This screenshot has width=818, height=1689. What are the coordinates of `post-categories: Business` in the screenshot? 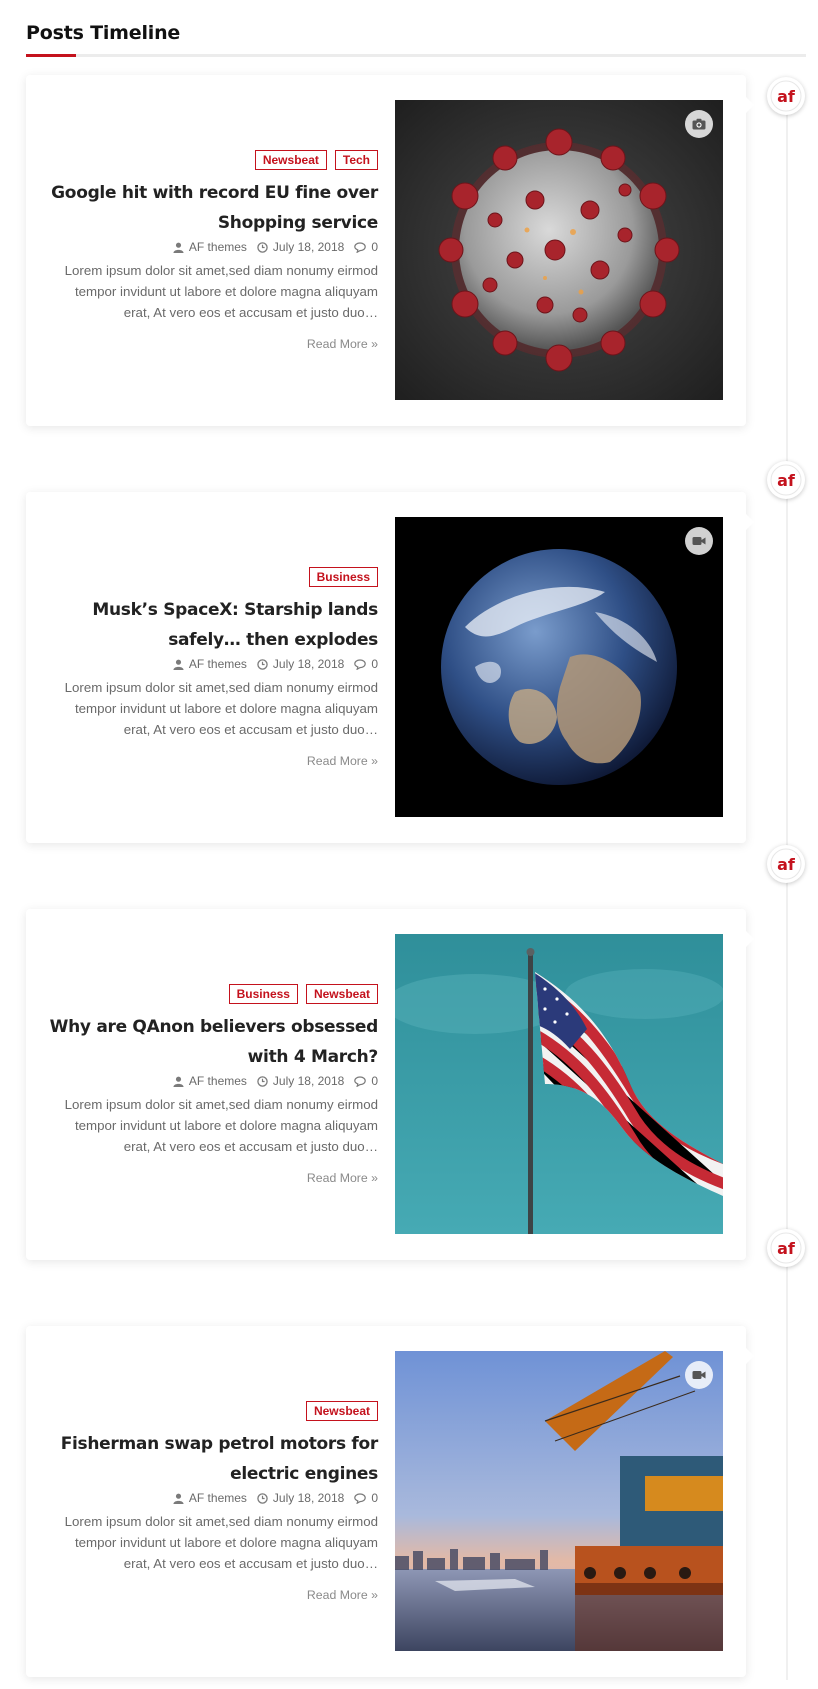 It's located at (343, 577).